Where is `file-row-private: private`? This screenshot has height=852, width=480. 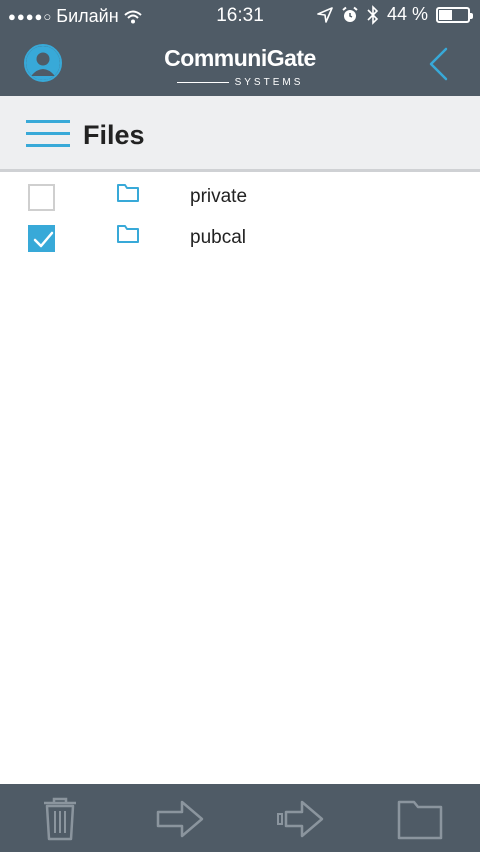
file-row-private: private is located at coordinates (240, 200).